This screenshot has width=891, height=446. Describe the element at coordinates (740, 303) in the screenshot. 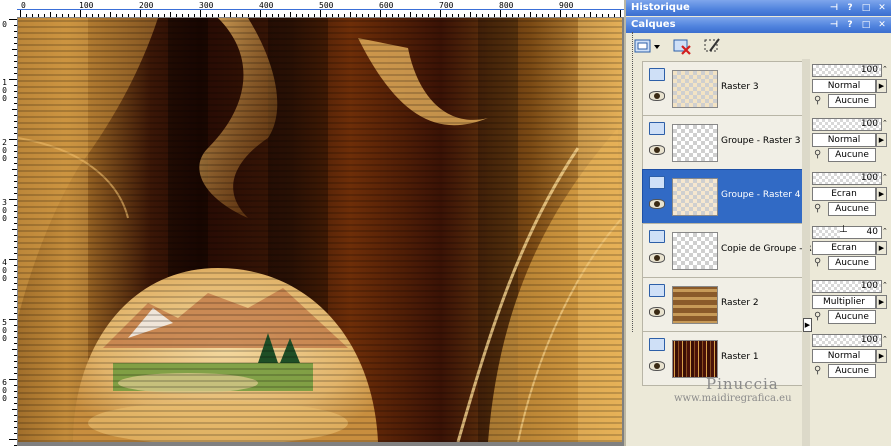

I see `layer-name: Raster 2` at that location.